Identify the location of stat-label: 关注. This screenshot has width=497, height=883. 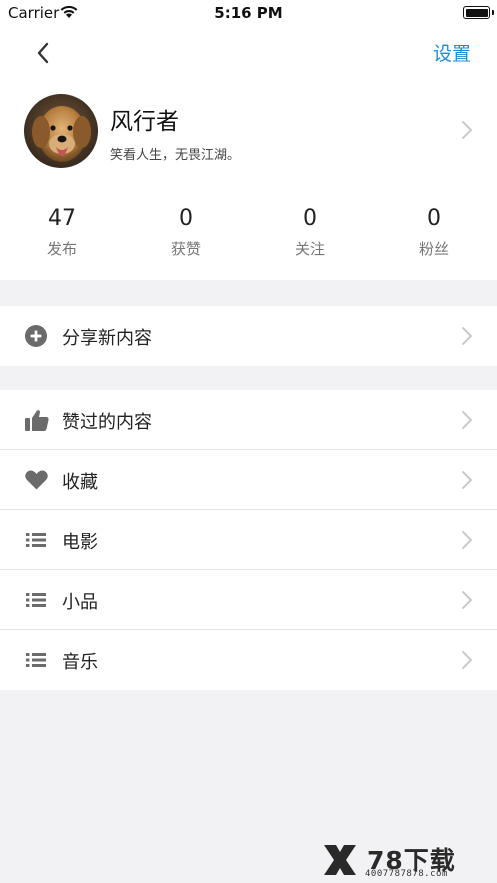
(309, 249).